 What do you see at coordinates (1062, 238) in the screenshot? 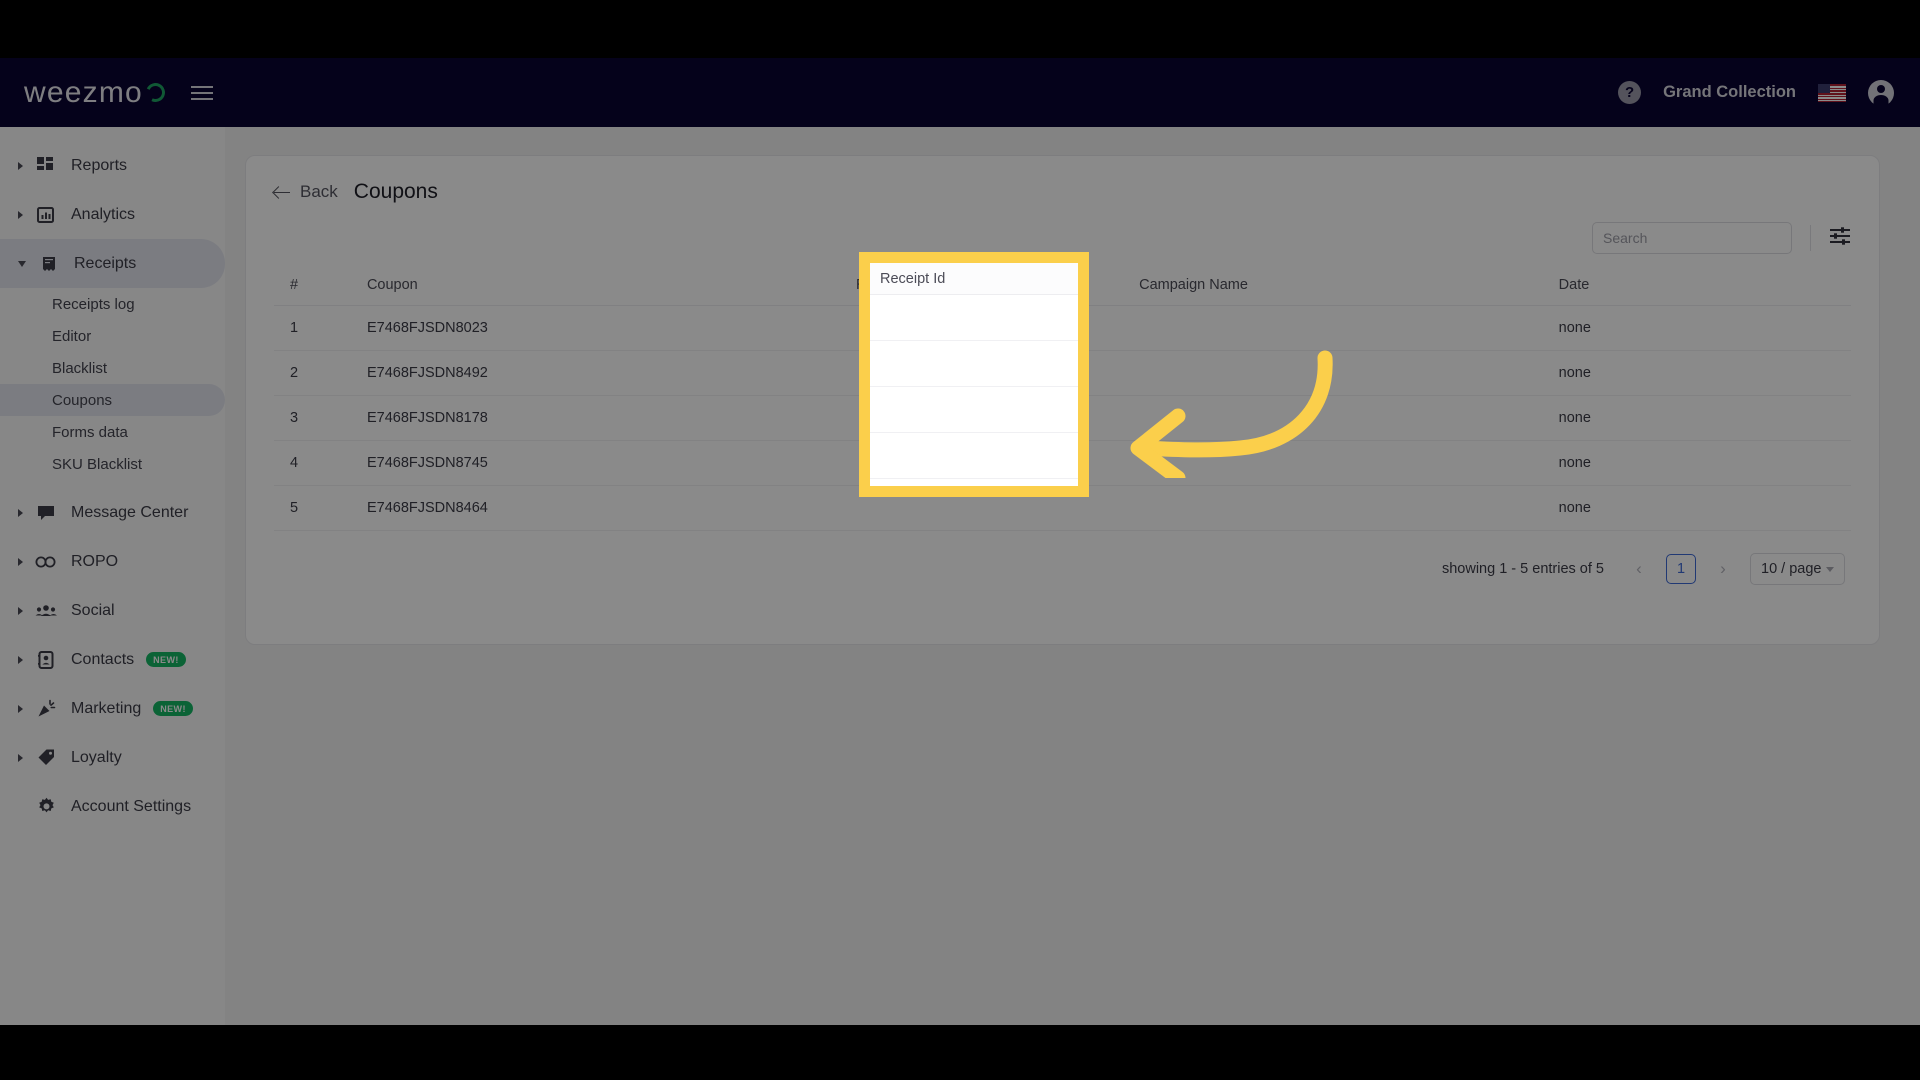
I see `table-toolbar` at bounding box center [1062, 238].